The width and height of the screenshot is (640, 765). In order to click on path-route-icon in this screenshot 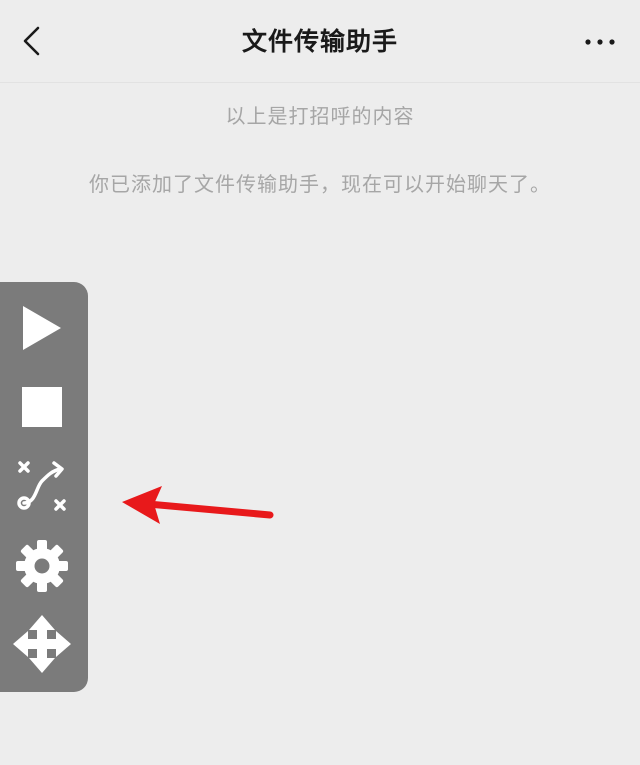, I will do `click(41, 486)`.